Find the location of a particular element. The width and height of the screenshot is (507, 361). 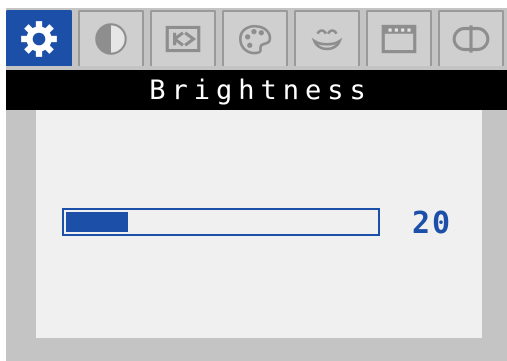

gear-icon is located at coordinates (39, 39).